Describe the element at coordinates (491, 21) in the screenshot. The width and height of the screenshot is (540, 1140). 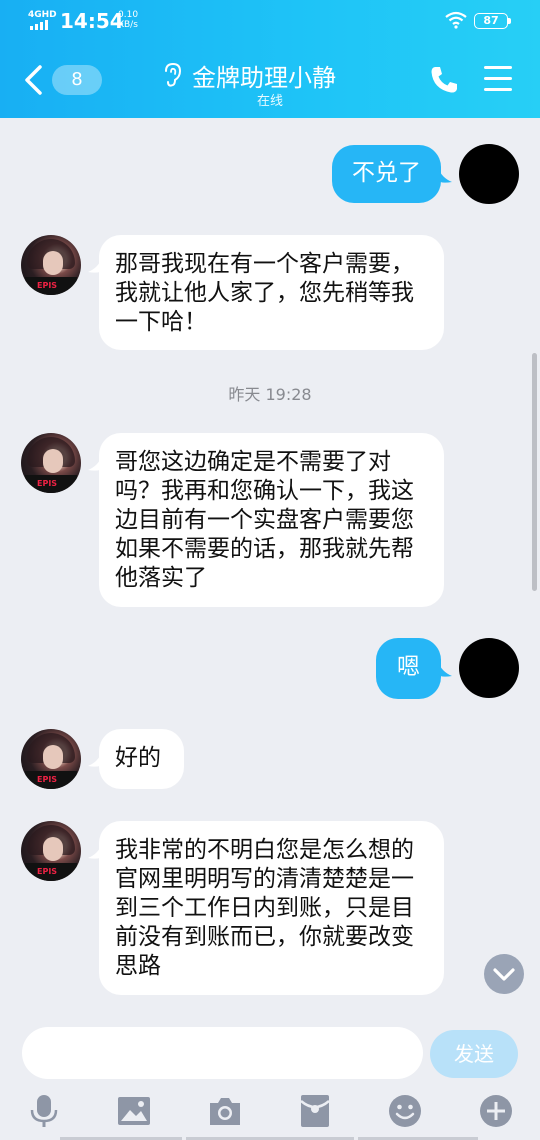
I see `battery-icon: 87` at that location.